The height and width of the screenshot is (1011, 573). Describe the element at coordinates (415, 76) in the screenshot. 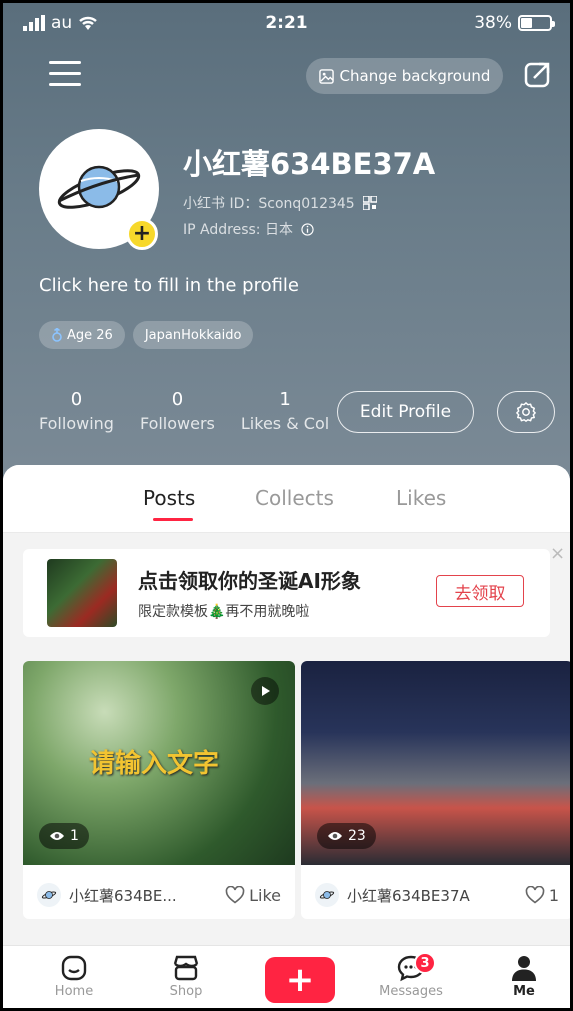

I see `change-background-label: Change background` at that location.